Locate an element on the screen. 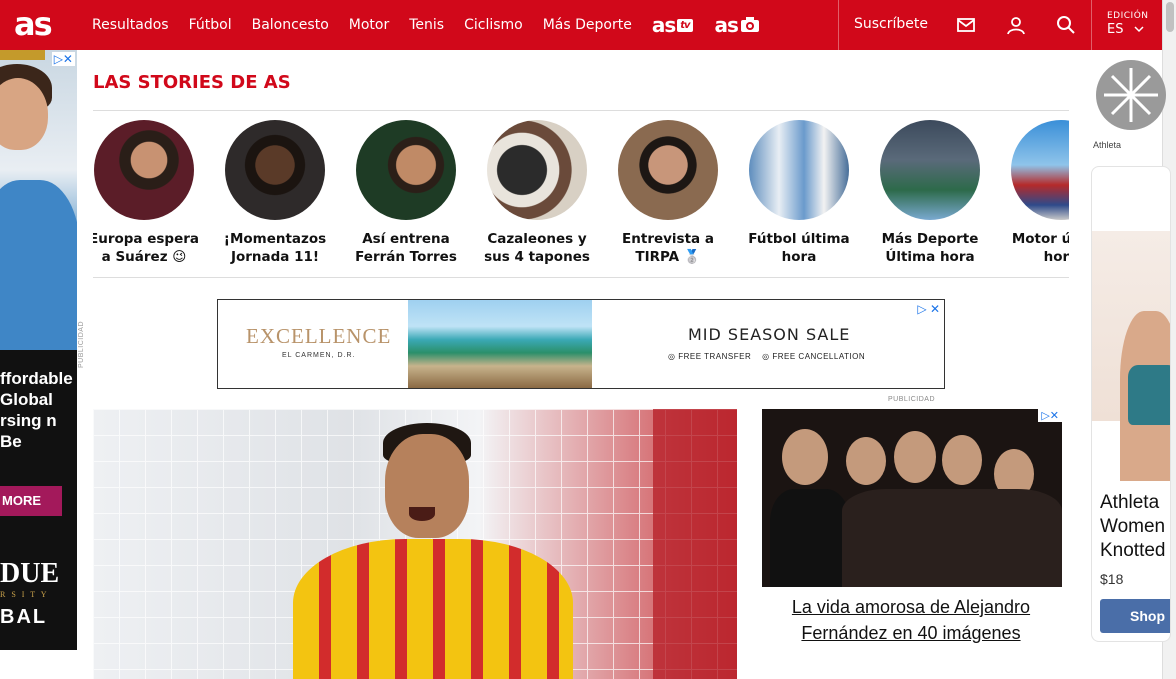 Image resolution: width=1176 pixels, height=679 pixels. ad-gold-bar is located at coordinates (22, 55).